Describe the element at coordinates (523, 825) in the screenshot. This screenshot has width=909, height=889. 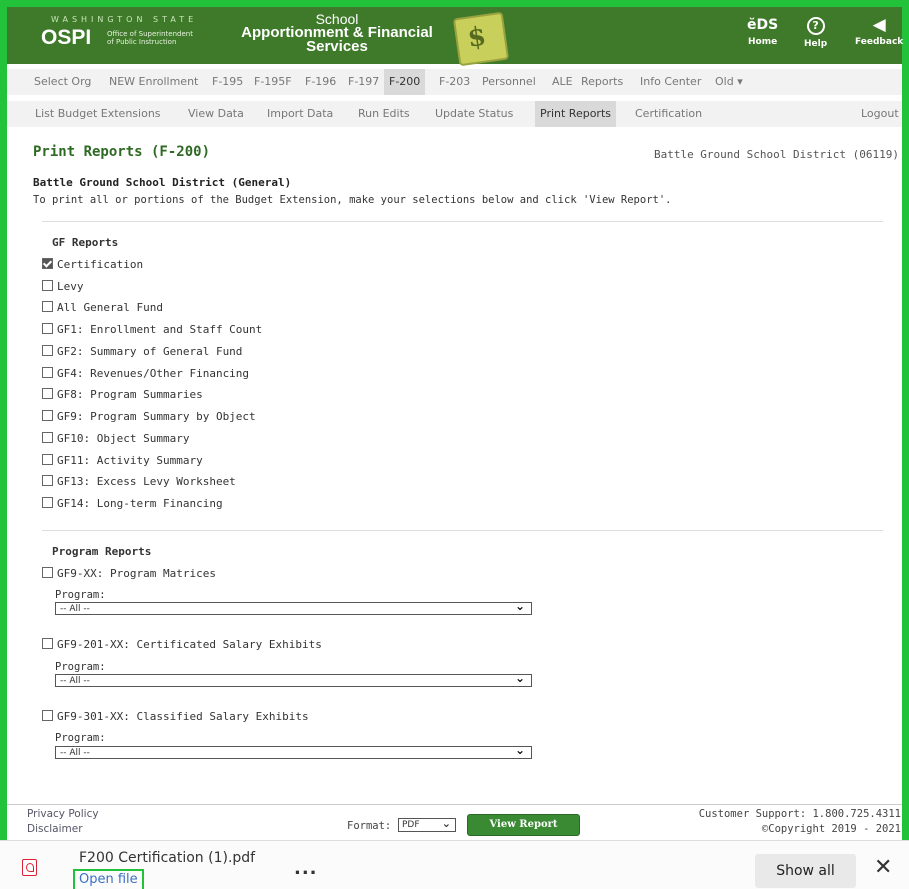
I see `view-report-button: View Report` at that location.